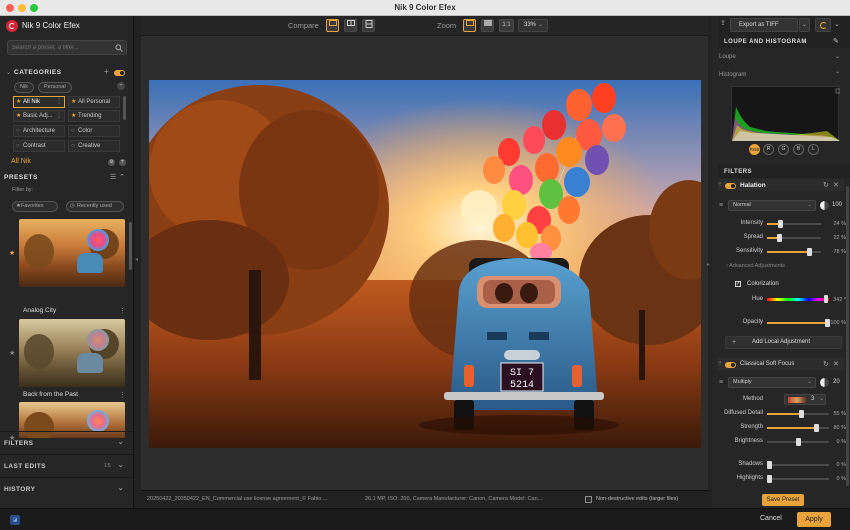 The height and width of the screenshot is (530, 850). Describe the element at coordinates (39, 116) in the screenshot. I see `category-basic-adj: ★ Basic Adj... ⋮` at that location.